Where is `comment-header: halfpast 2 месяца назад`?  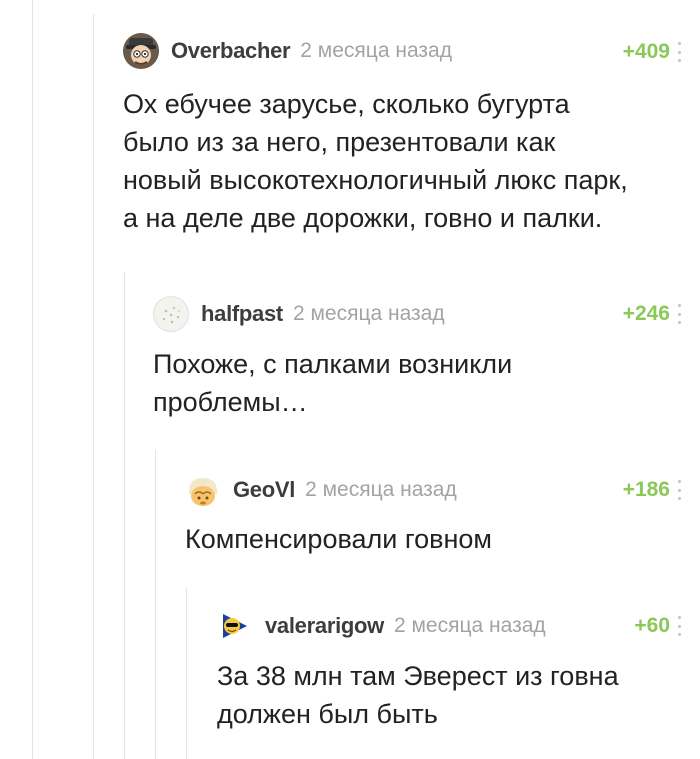 comment-header: halfpast 2 месяца назад is located at coordinates (299, 314).